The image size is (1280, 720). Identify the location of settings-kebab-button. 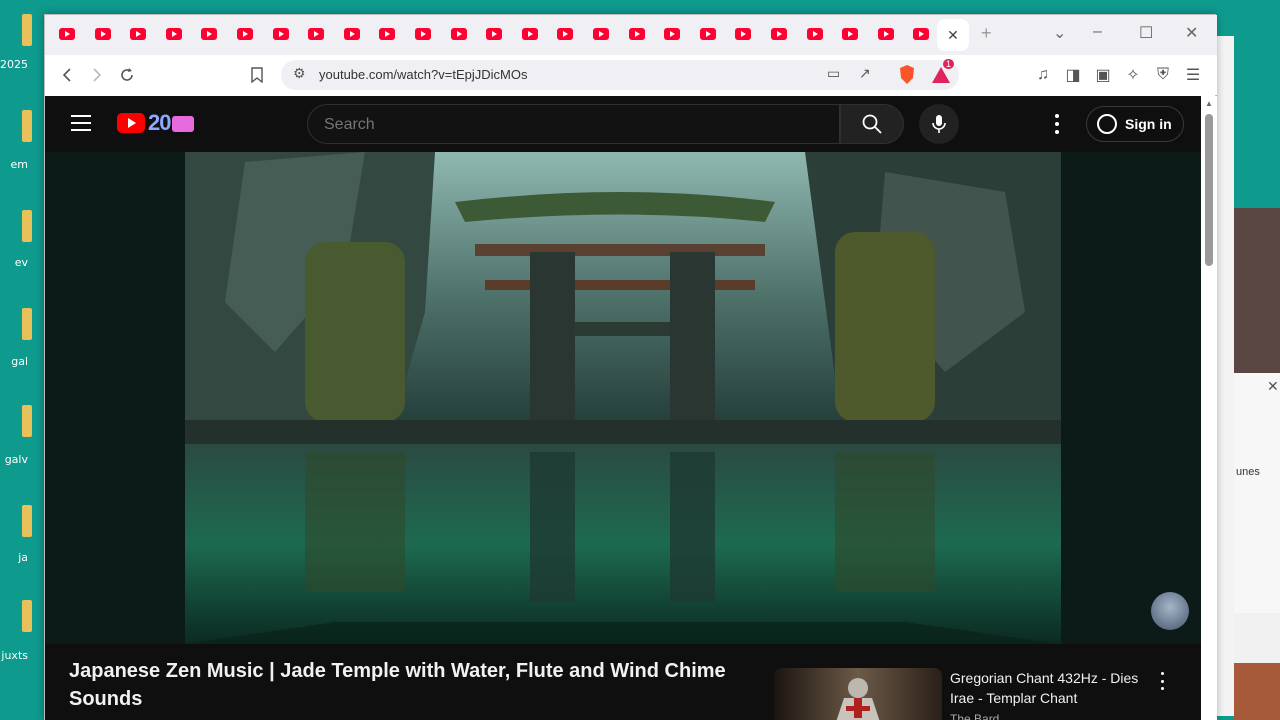
(1057, 124).